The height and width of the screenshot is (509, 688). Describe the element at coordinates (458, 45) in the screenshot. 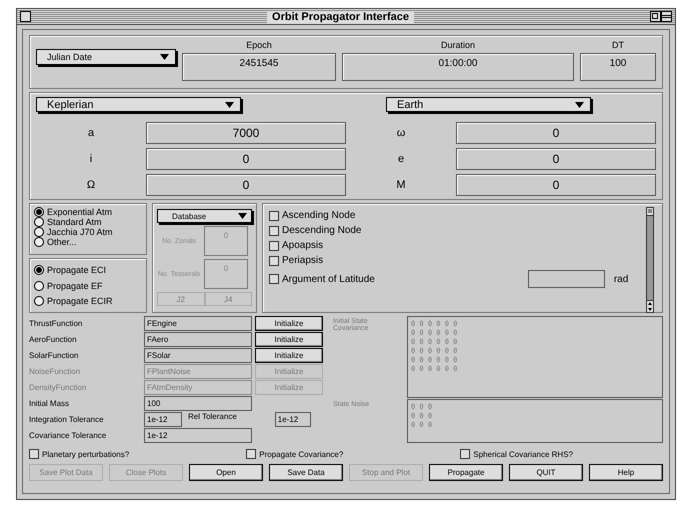

I see `duration-label: Duration` at that location.